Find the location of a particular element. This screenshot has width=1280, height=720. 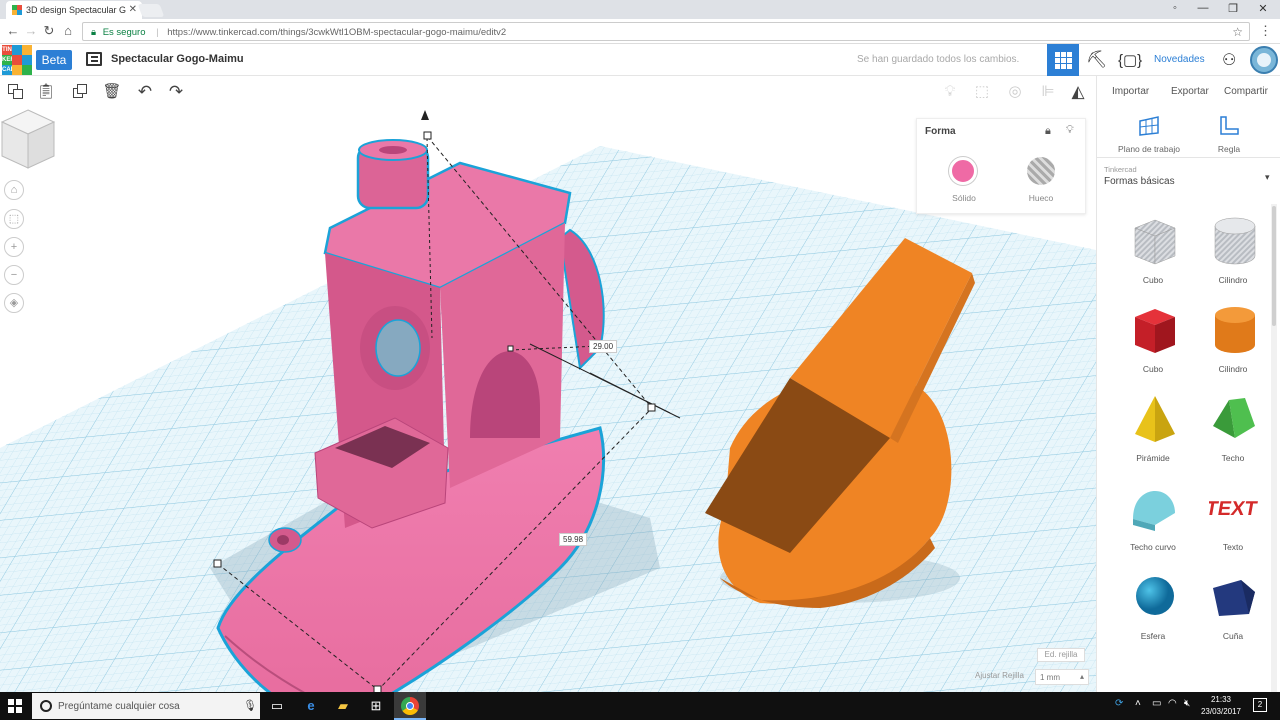

browser-tab-bar: 3D design Spectacular G ✕ ◦ — ❐ ✕ is located at coordinates (640, 9).